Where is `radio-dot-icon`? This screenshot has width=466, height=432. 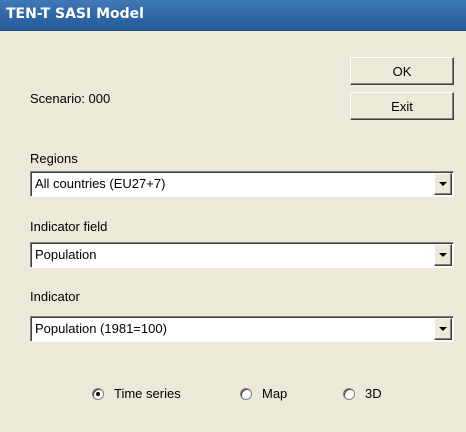 radio-dot-icon is located at coordinates (98, 393).